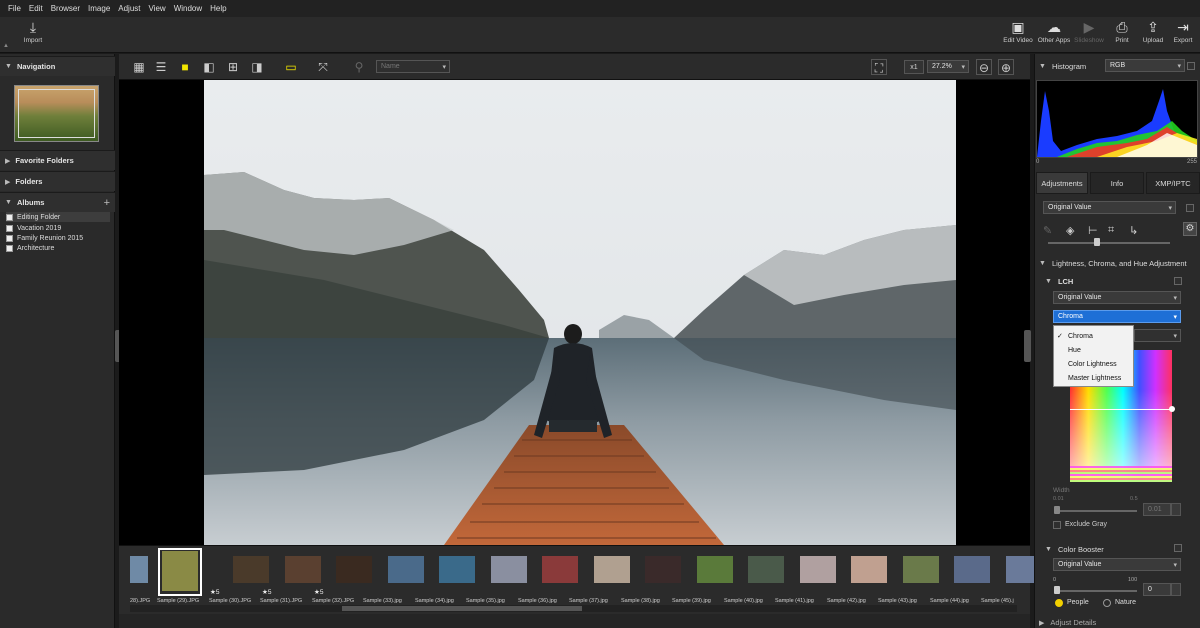  Describe the element at coordinates (57, 160) in the screenshot. I see `favorite-folders-header: ▶ Favorite Folders` at that location.